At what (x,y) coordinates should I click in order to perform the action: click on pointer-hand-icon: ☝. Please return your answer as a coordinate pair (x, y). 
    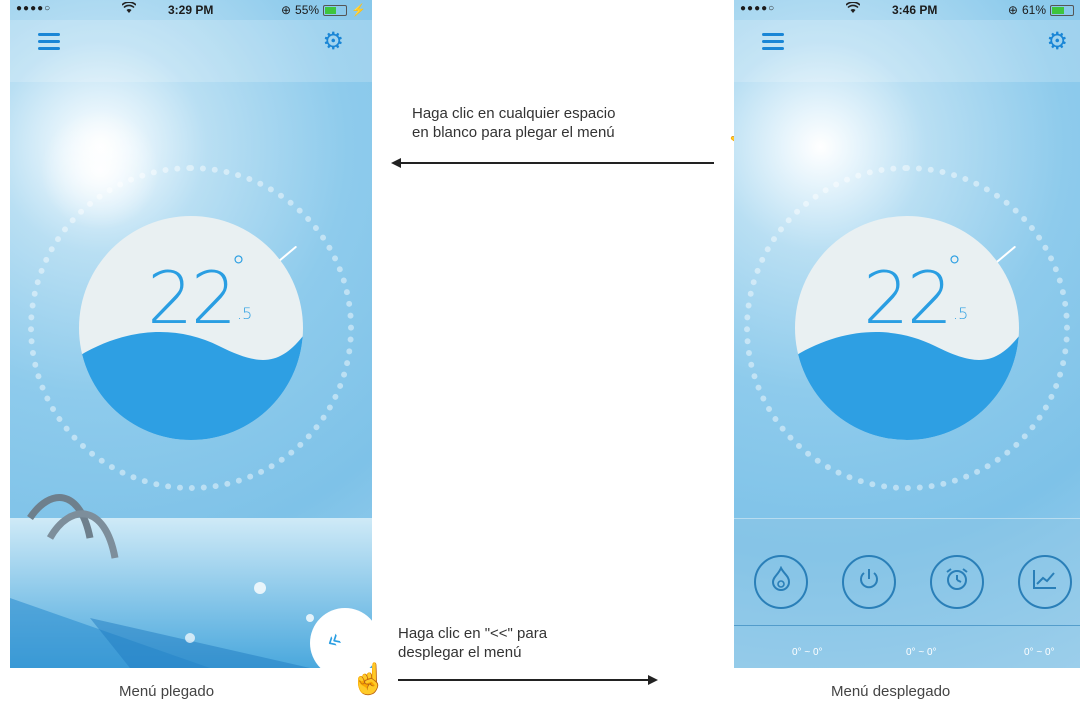
    Looking at the image, I should click on (369, 679).